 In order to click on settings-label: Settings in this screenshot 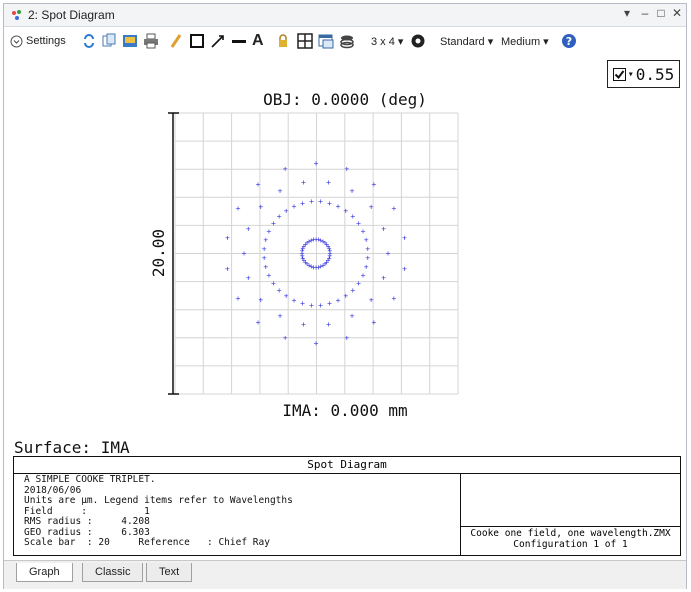, I will do `click(46, 41)`.